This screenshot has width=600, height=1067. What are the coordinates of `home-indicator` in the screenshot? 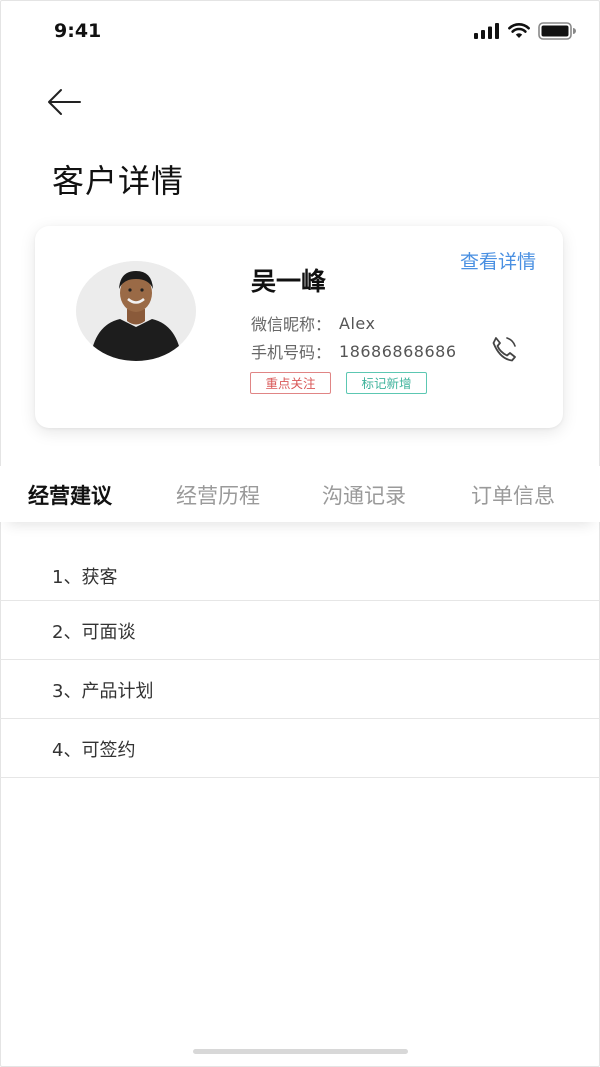 It's located at (300, 1051).